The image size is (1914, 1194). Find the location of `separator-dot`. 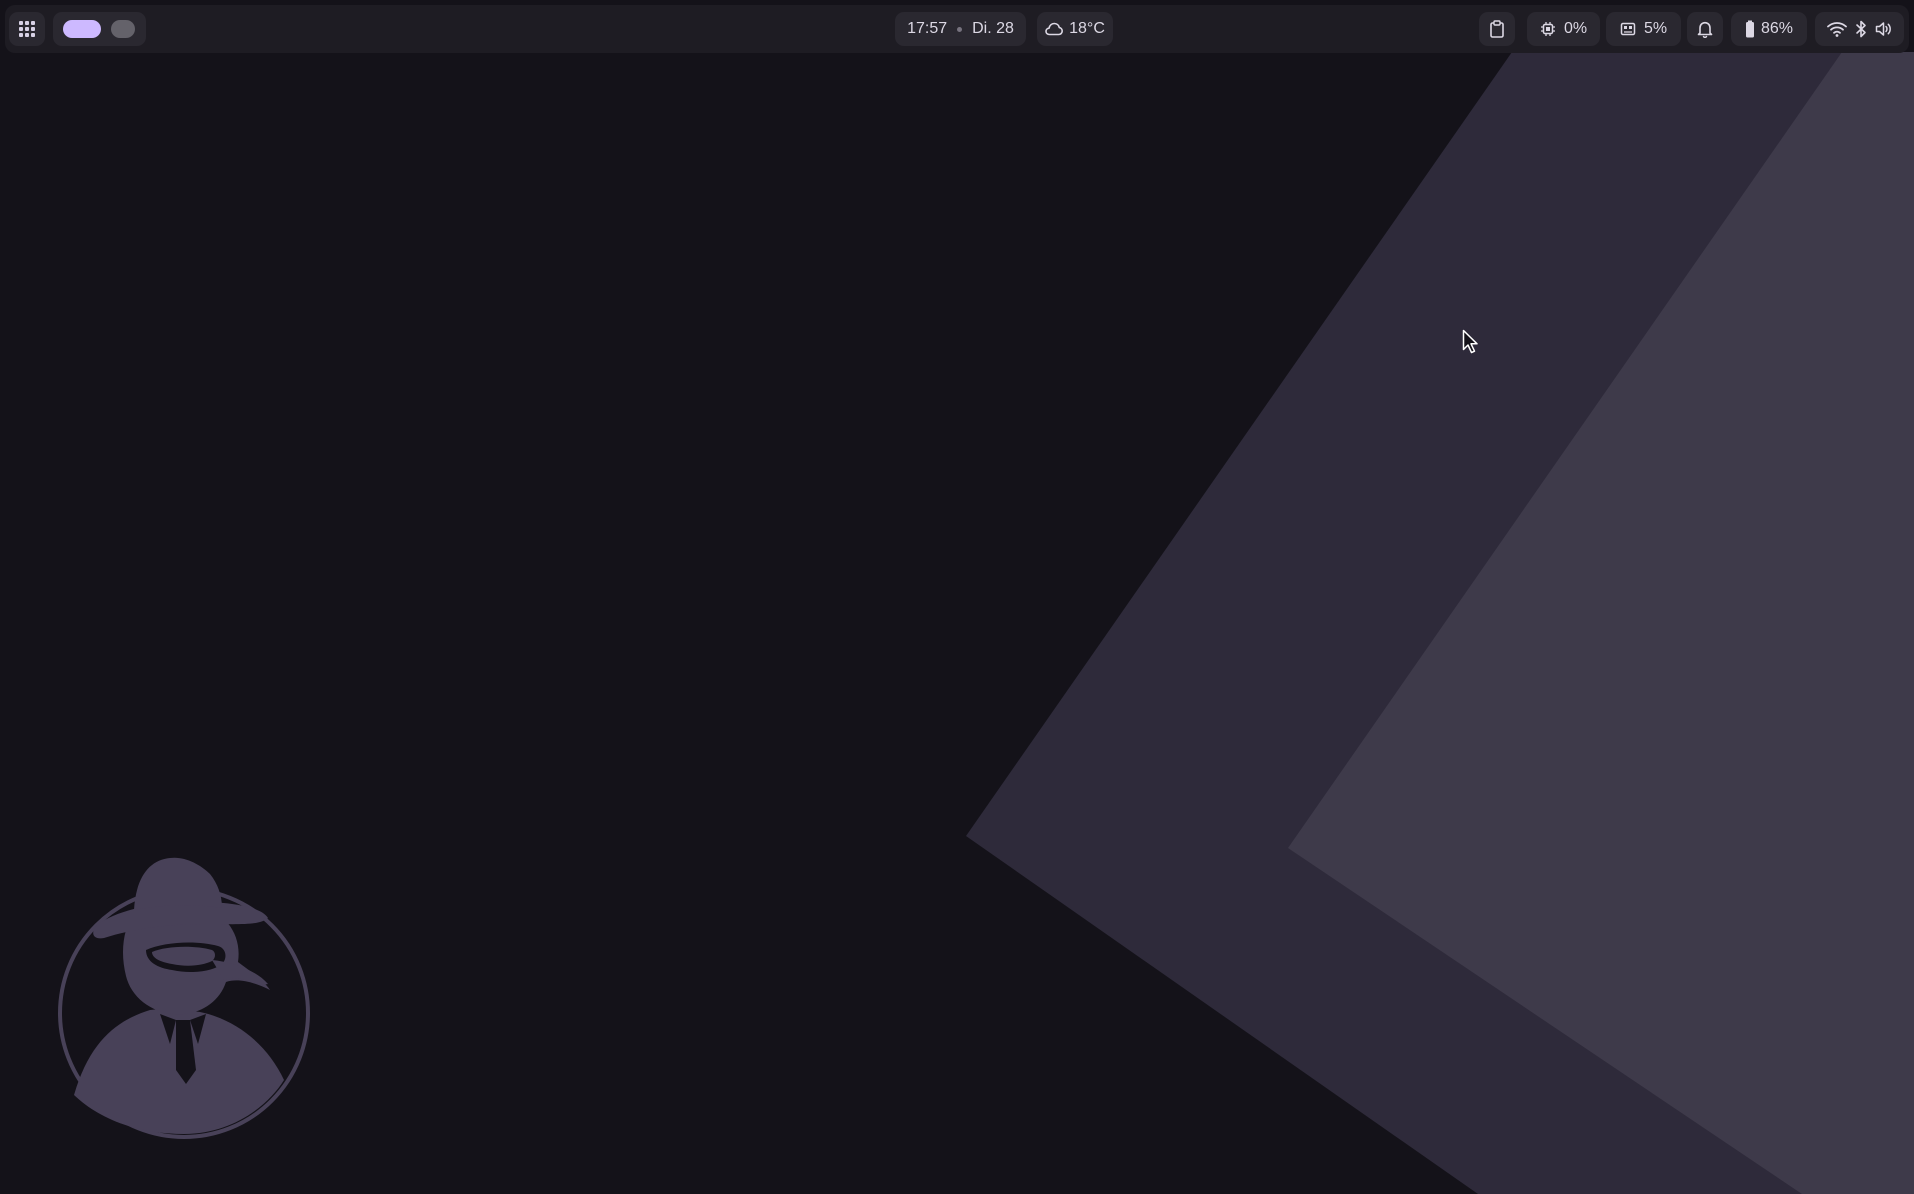

separator-dot is located at coordinates (960, 29).